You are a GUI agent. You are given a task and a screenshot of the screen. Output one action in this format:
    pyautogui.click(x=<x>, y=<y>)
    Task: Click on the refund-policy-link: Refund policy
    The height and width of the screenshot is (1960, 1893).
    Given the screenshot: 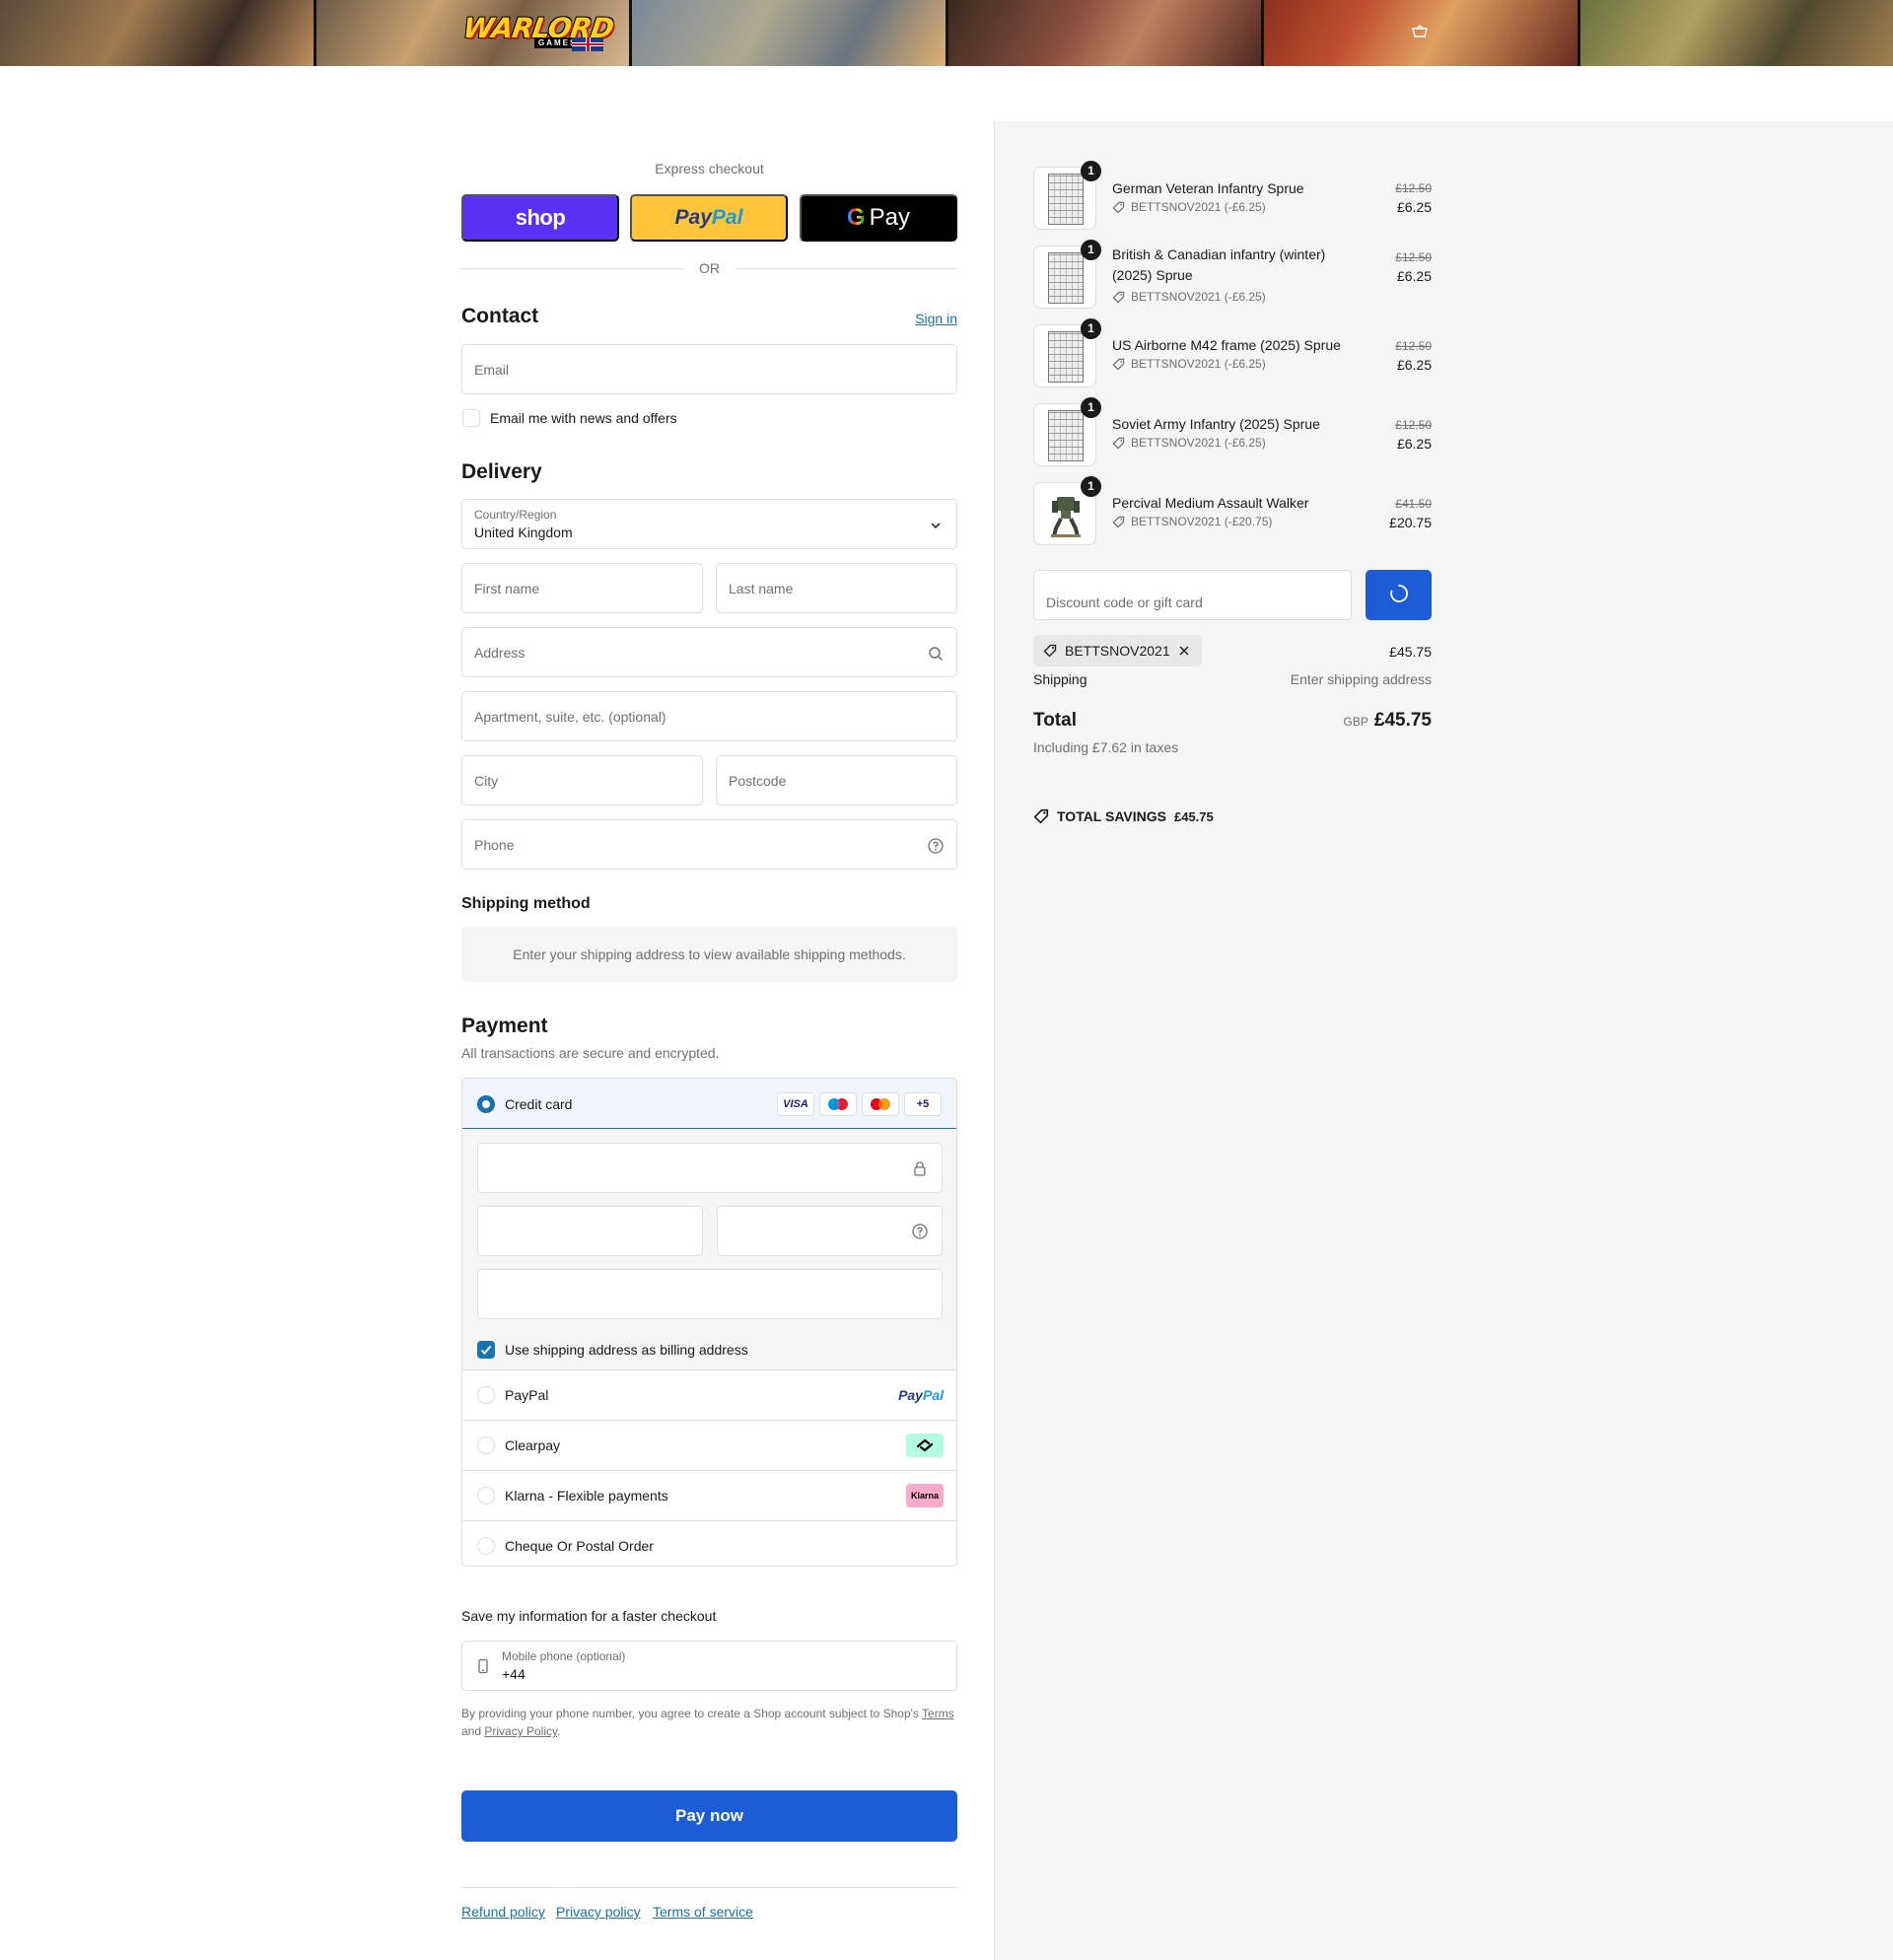 What is the action you would take?
    pyautogui.click(x=503, y=1912)
    